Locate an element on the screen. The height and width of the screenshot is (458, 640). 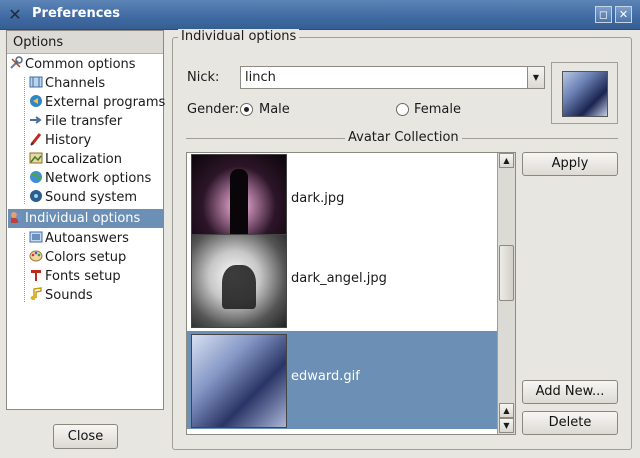
nick-label: Nick: is located at coordinates (203, 77).